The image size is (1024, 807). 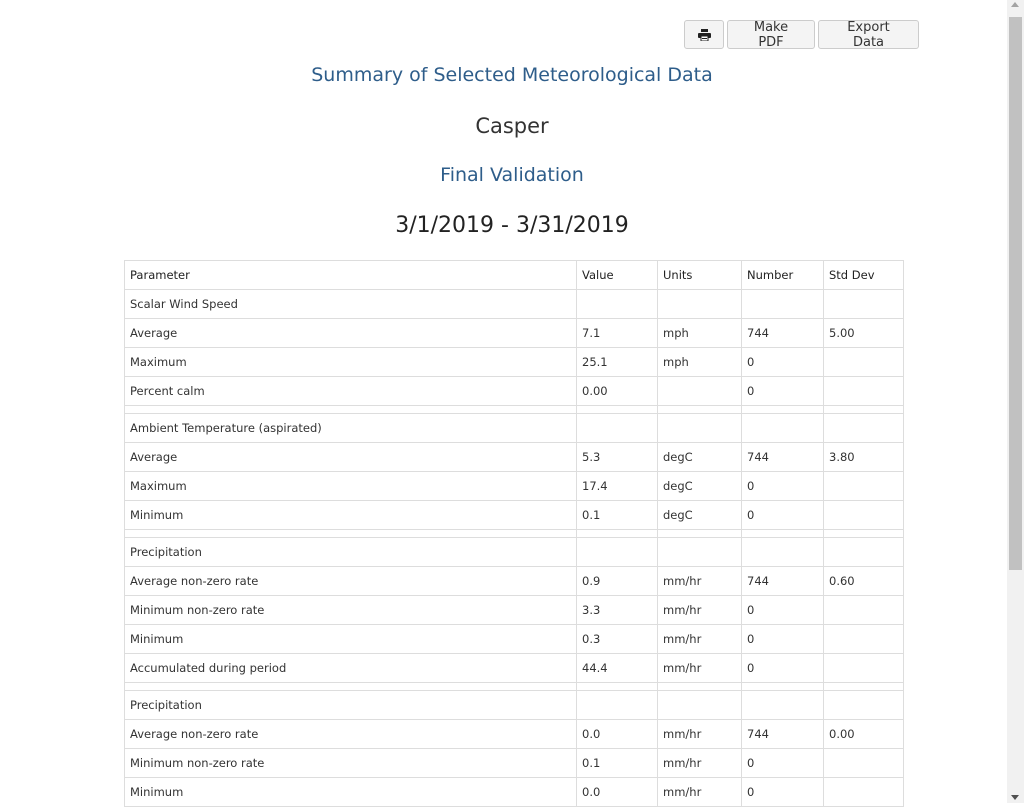 I want to click on scroll-down-arrow-icon, so click(x=1015, y=797).